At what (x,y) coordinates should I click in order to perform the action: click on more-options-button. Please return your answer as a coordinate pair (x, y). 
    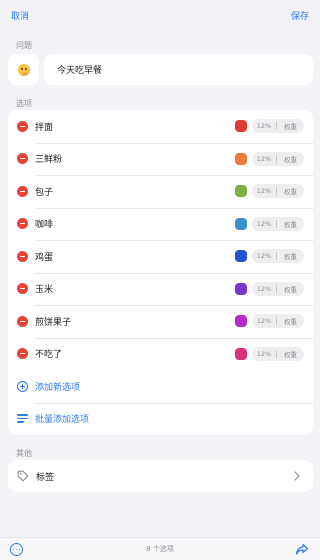
    Looking at the image, I should click on (16, 549).